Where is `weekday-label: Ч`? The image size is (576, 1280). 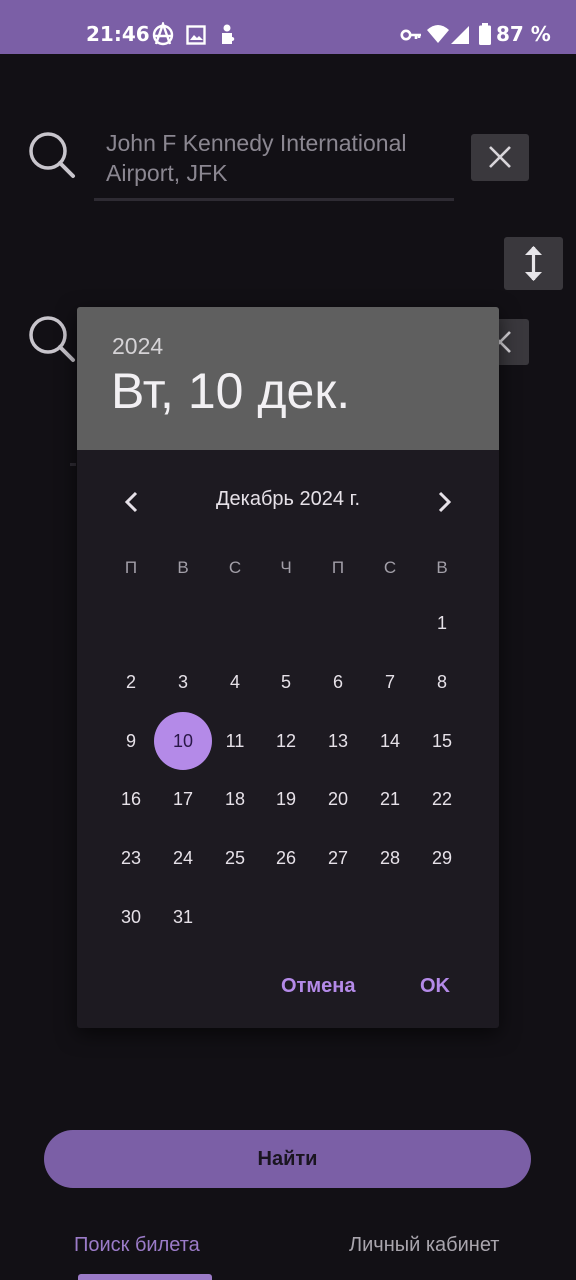 weekday-label: Ч is located at coordinates (286, 567).